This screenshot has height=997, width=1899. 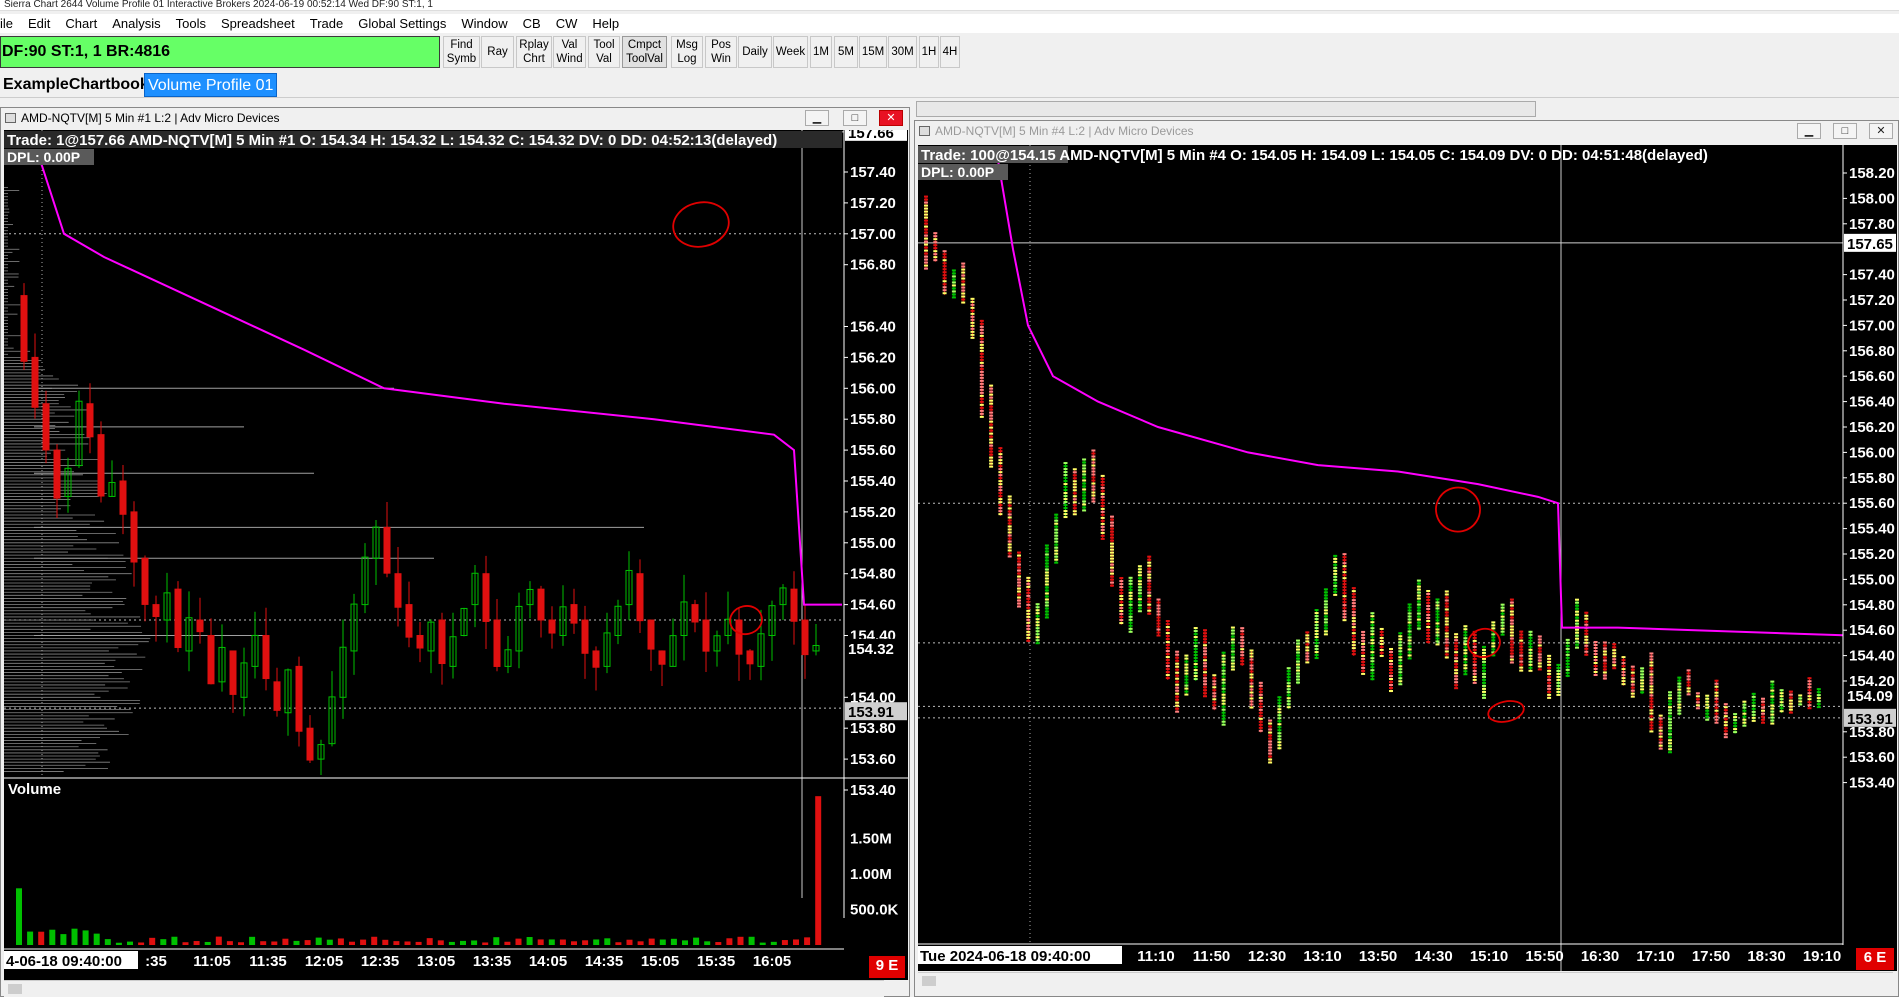 What do you see at coordinates (258, 23) in the screenshot?
I see `menu-spreadsheet: Spreadsheet` at bounding box center [258, 23].